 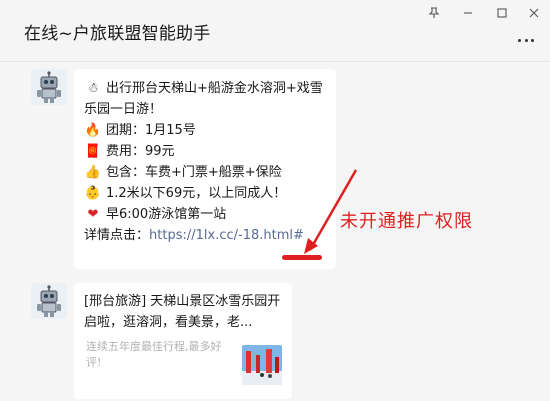 What do you see at coordinates (194, 172) in the screenshot?
I see `message-text: 包含：车费+门票+船票+保险` at bounding box center [194, 172].